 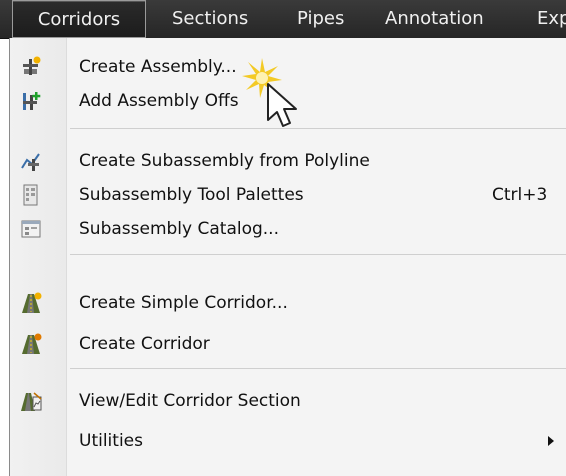 What do you see at coordinates (551, 441) in the screenshot?
I see `submenu-arrow-icon` at bounding box center [551, 441].